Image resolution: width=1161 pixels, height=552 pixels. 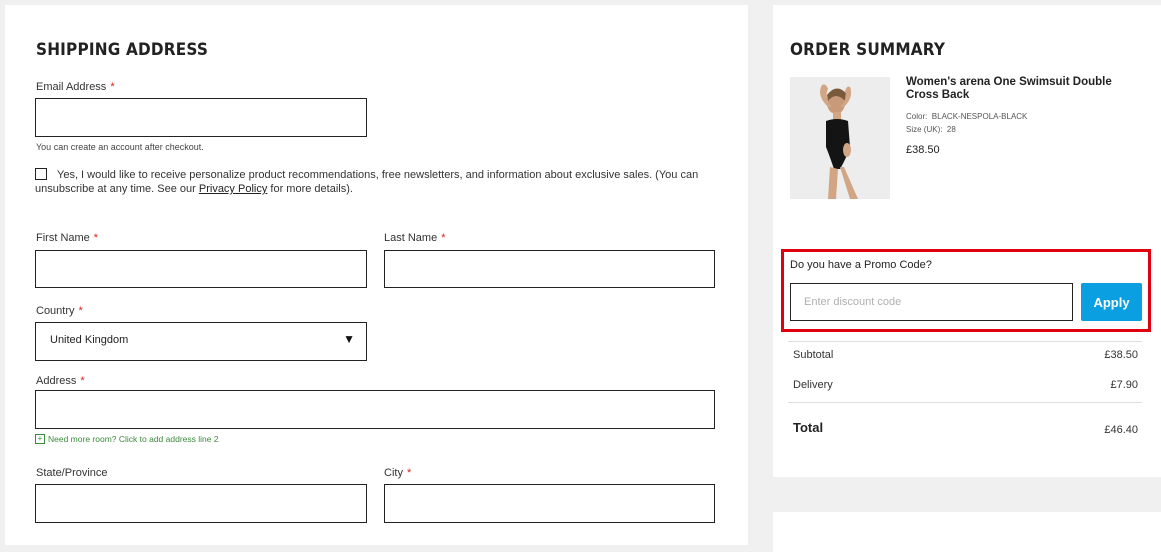 What do you see at coordinates (951, 129) in the screenshot?
I see `size-value: 28` at bounding box center [951, 129].